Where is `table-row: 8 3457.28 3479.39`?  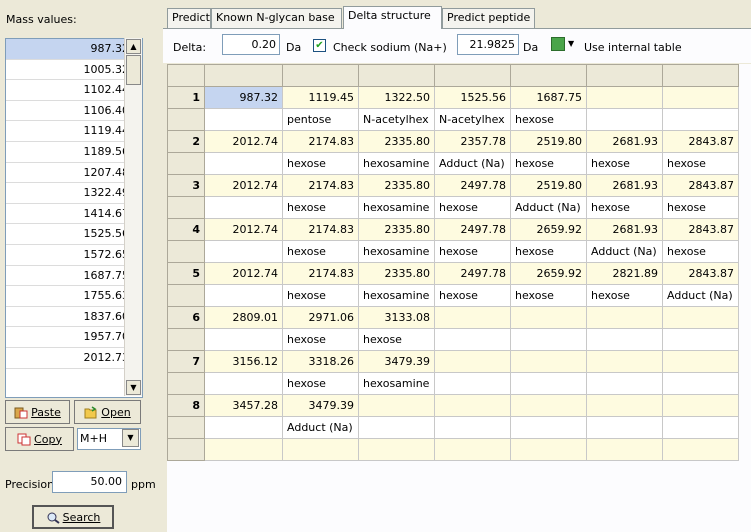 table-row: 8 3457.28 3479.39 is located at coordinates (453, 405).